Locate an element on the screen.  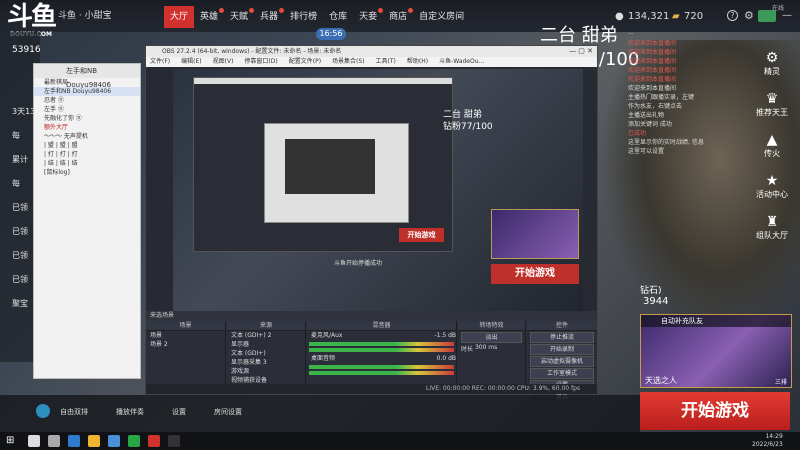
settings-icon: ⚙ is located at coordinates (749, 15).